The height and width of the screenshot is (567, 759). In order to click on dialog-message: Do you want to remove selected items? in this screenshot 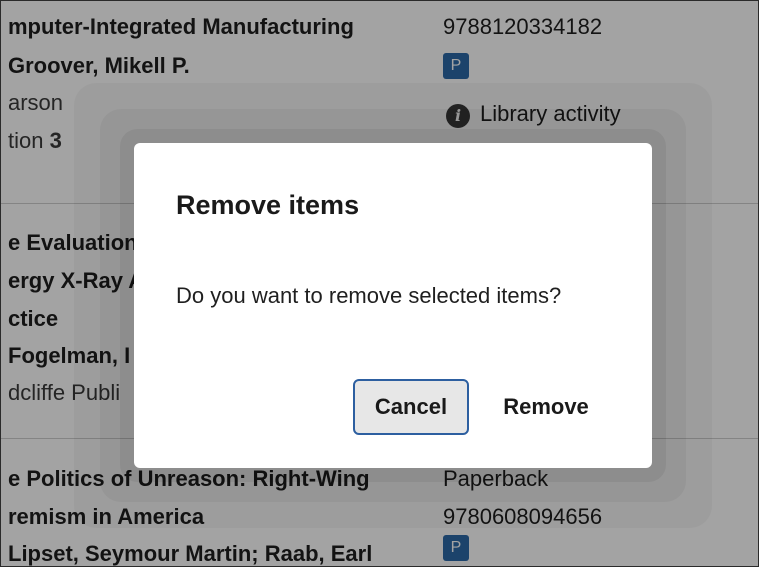, I will do `click(369, 295)`.